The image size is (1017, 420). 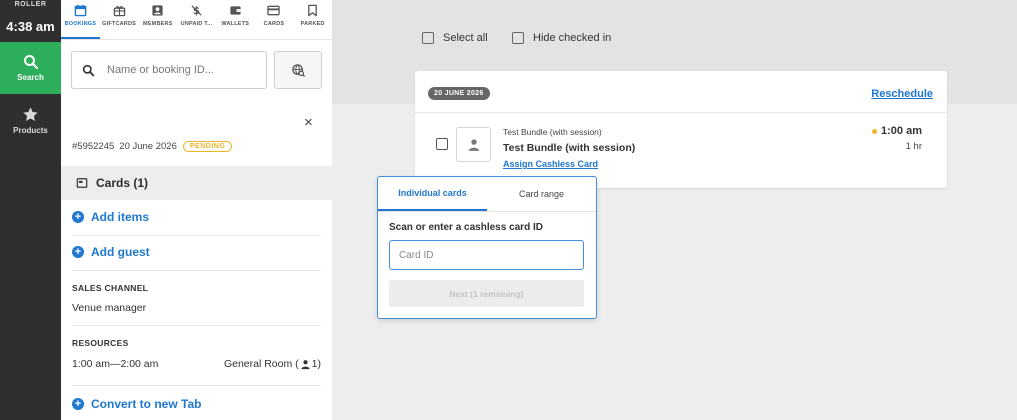 What do you see at coordinates (552, 132) in the screenshot?
I see `item-subtitle: Test Bundle (with session)` at bounding box center [552, 132].